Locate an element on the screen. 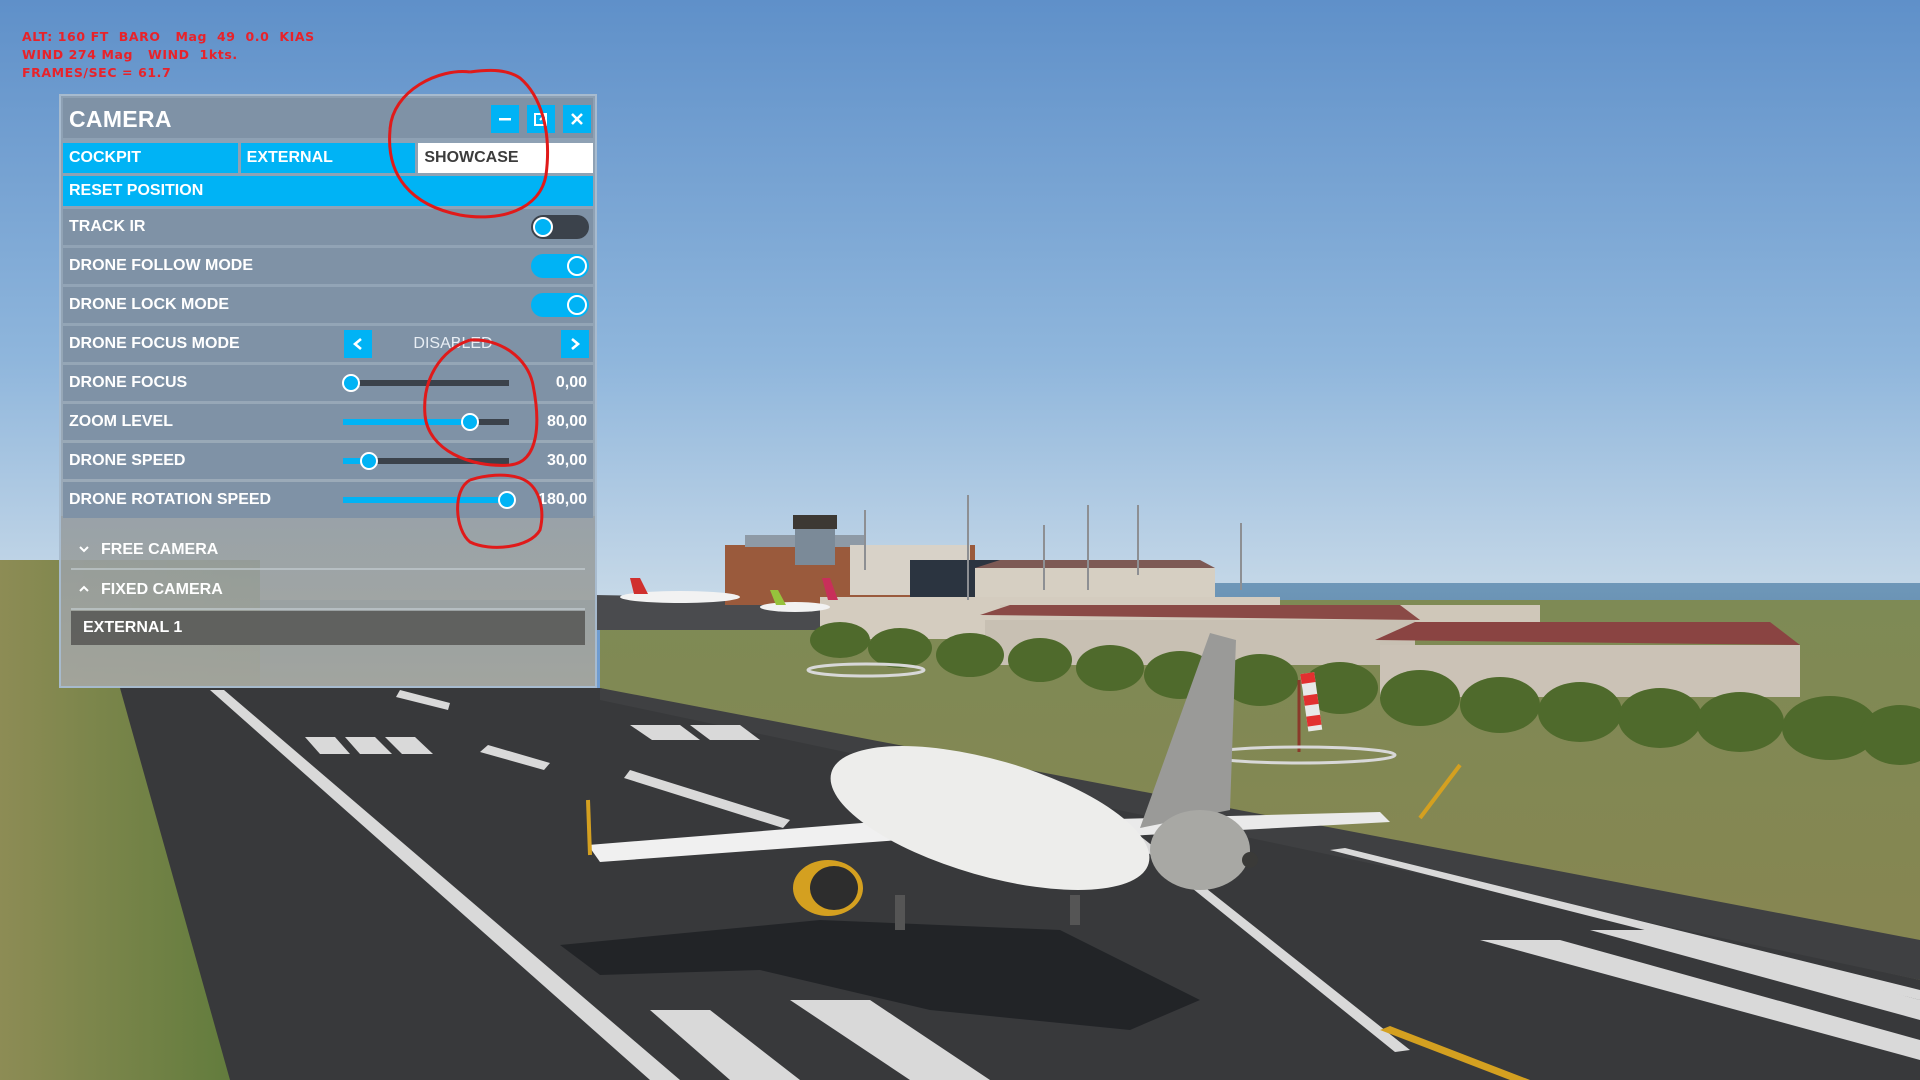 The width and height of the screenshot is (1920, 1080). zoom-level-row: ZOOM LEVEL 80,00 is located at coordinates (328, 422).